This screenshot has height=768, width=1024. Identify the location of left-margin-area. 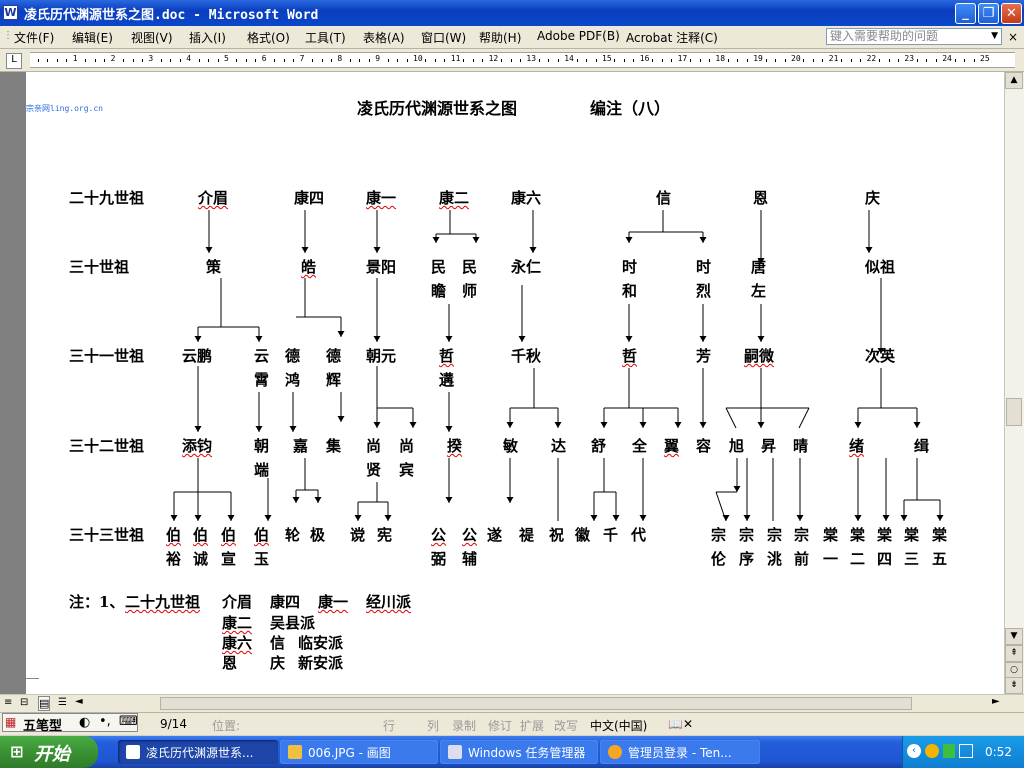
(13, 383).